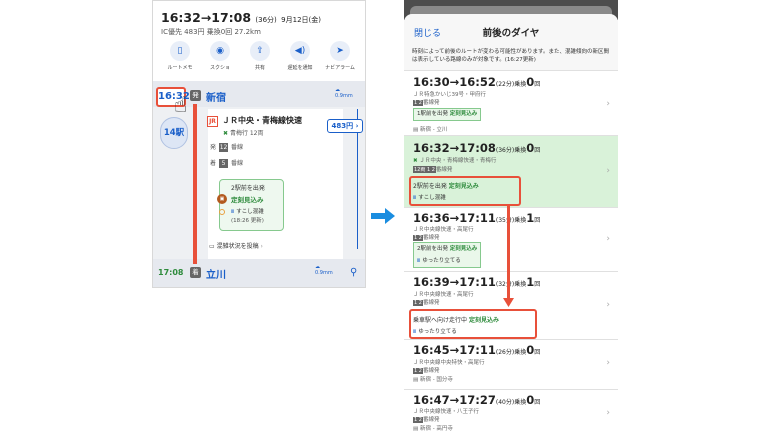 This screenshot has height=433, width=770. Describe the element at coordinates (447, 255) in the screenshot. I see `row-status-chip: 2駅前を出発 定刻見込み ⅲ ゆったり立てる` at that location.